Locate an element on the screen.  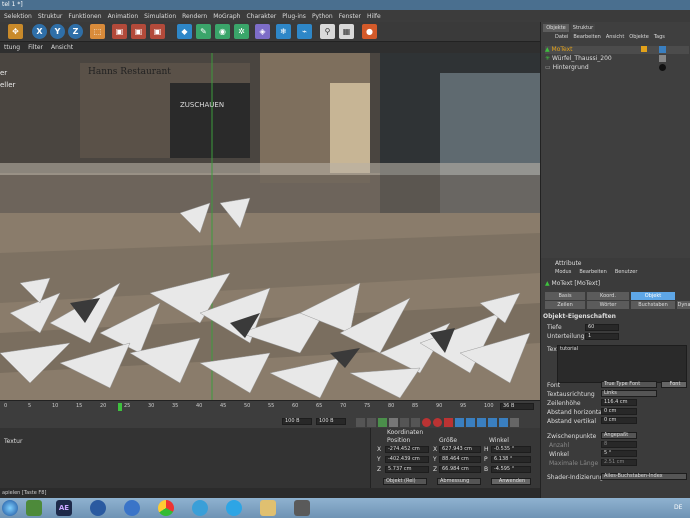
timeline-playhead is located at coordinates (120, 407).